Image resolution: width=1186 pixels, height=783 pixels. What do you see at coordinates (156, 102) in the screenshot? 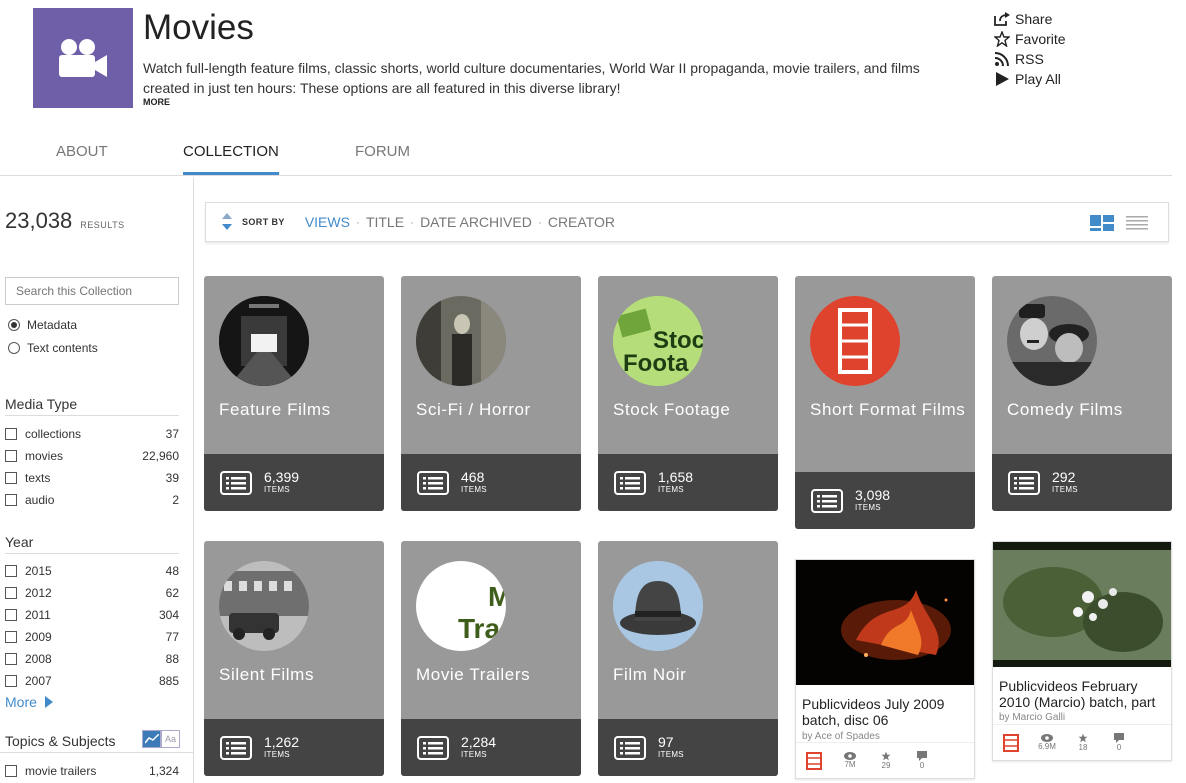
I see `more-link: MORE` at bounding box center [156, 102].